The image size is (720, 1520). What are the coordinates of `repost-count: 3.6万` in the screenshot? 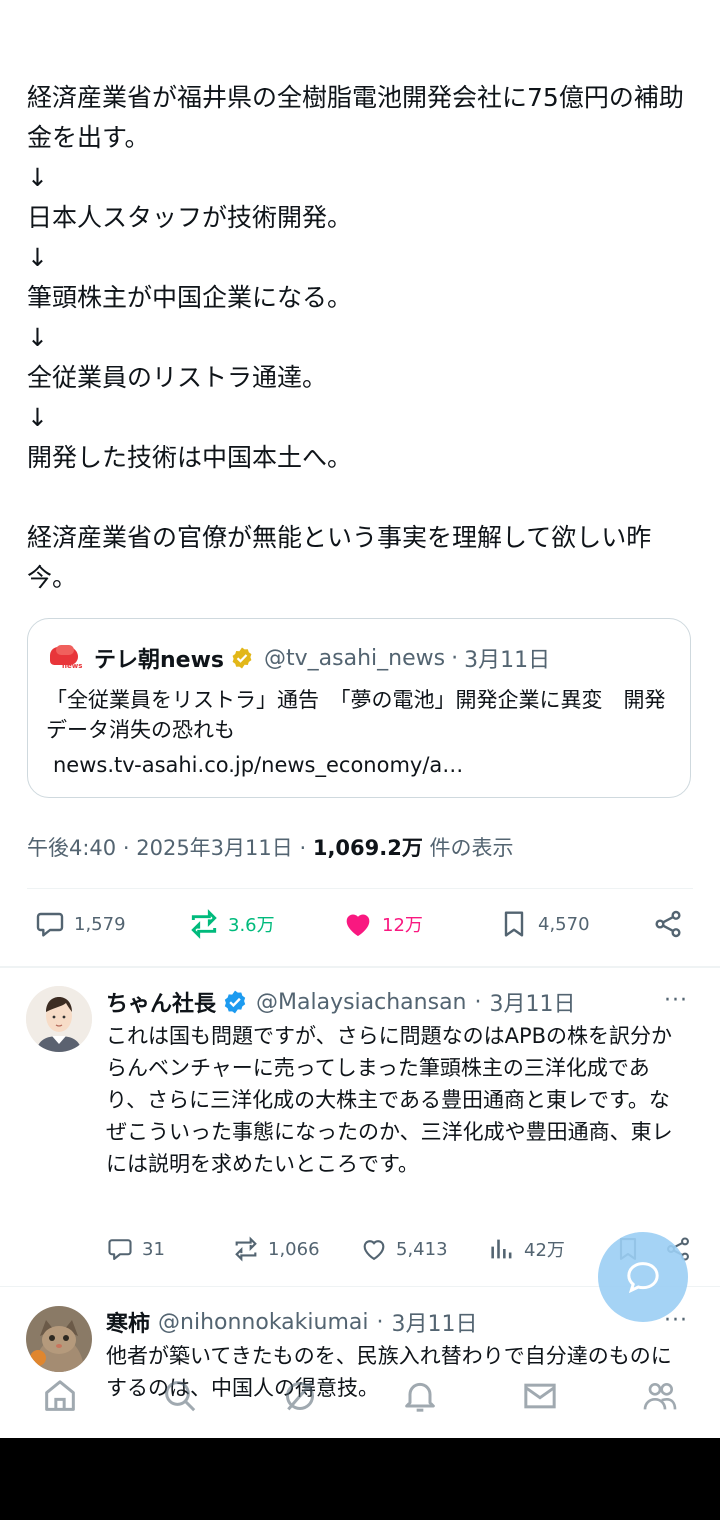 It's located at (251, 925).